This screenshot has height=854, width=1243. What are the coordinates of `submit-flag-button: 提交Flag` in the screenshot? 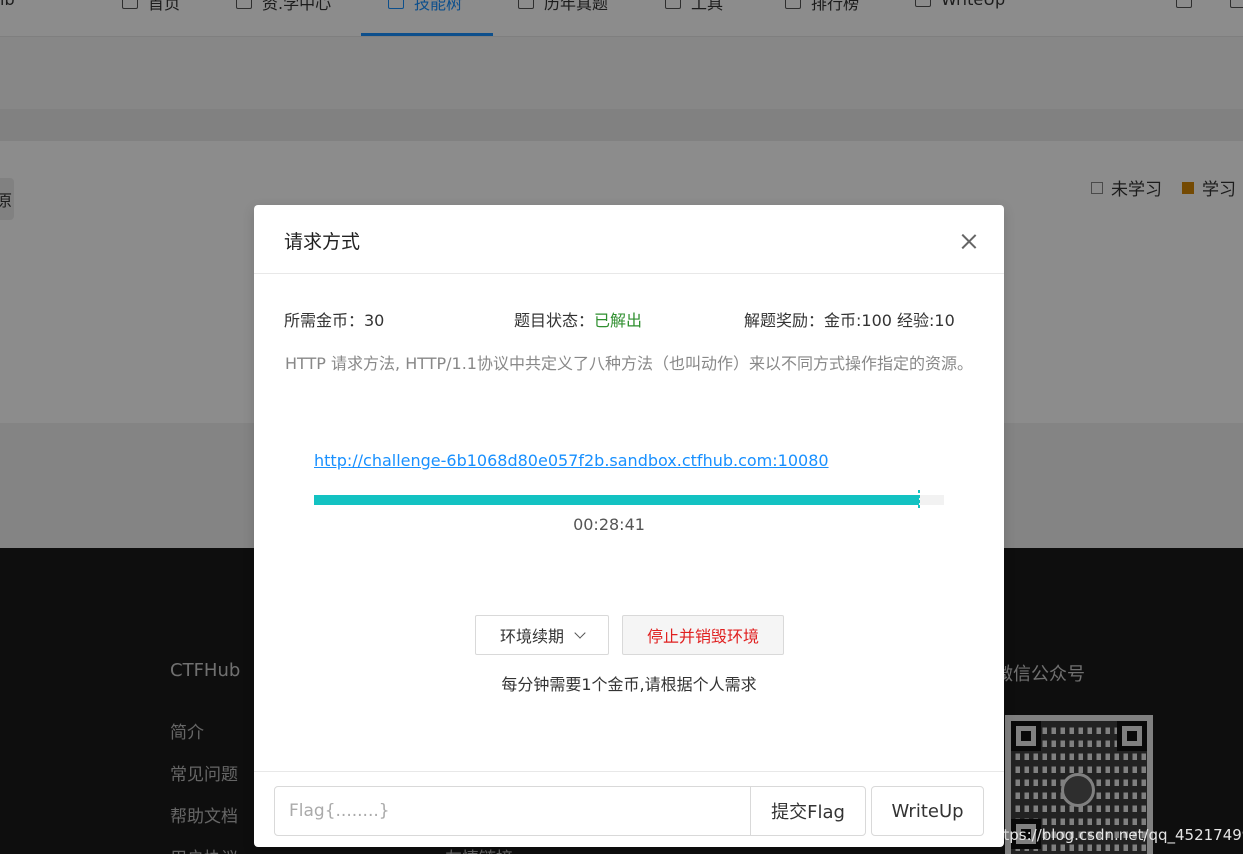 It's located at (808, 811).